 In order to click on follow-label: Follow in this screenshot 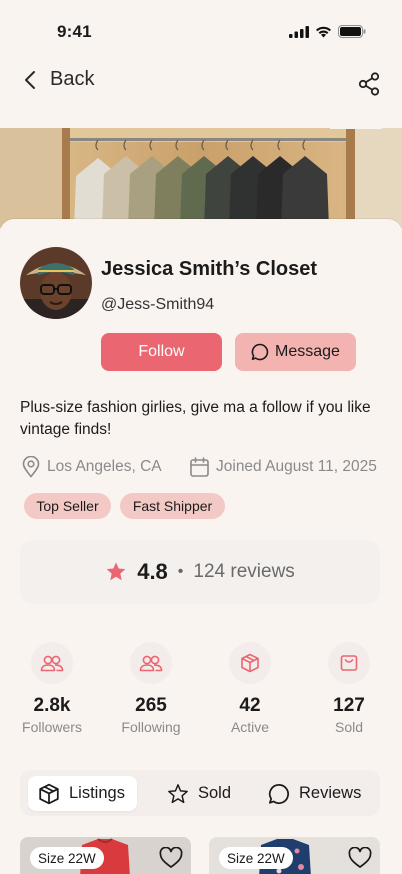, I will do `click(161, 351)`.